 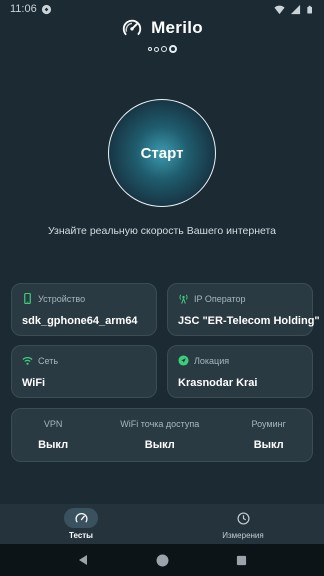 I want to click on start-button-label: Старт, so click(x=162, y=153).